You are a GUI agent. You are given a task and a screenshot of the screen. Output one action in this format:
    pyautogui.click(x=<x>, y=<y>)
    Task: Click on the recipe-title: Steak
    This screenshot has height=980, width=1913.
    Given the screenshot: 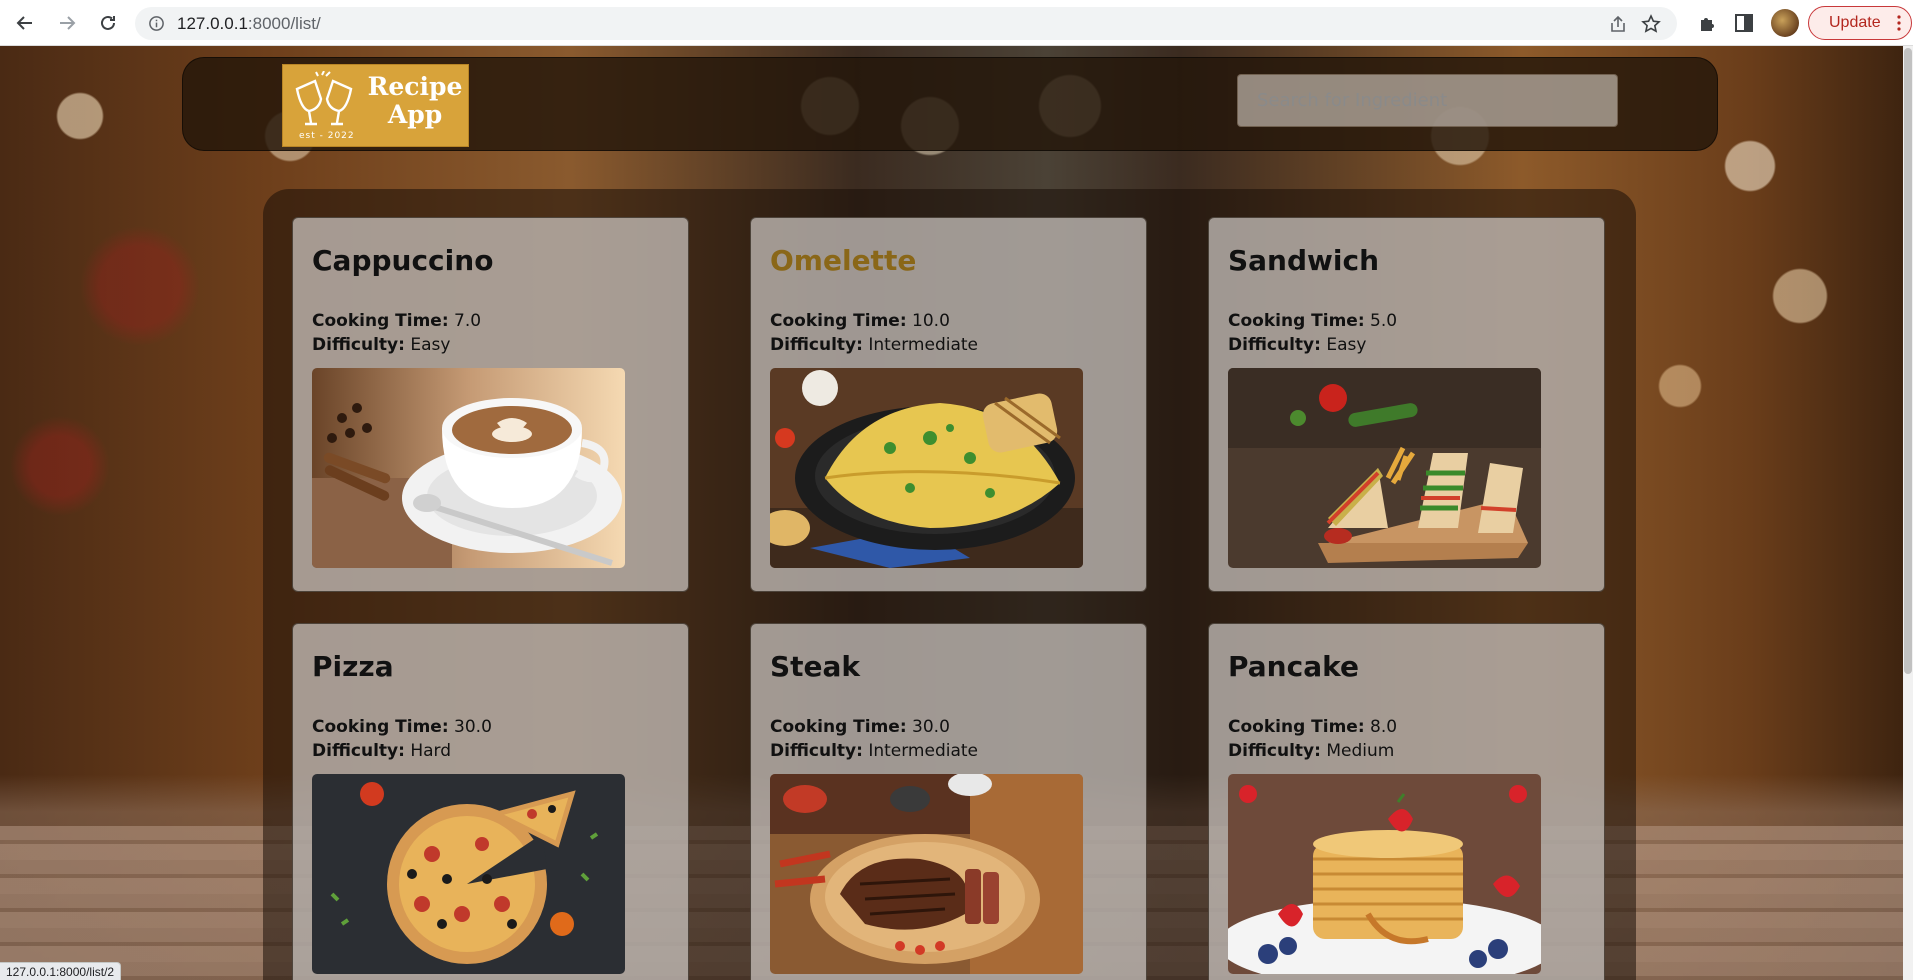 What is the action you would take?
    pyautogui.click(x=815, y=666)
    